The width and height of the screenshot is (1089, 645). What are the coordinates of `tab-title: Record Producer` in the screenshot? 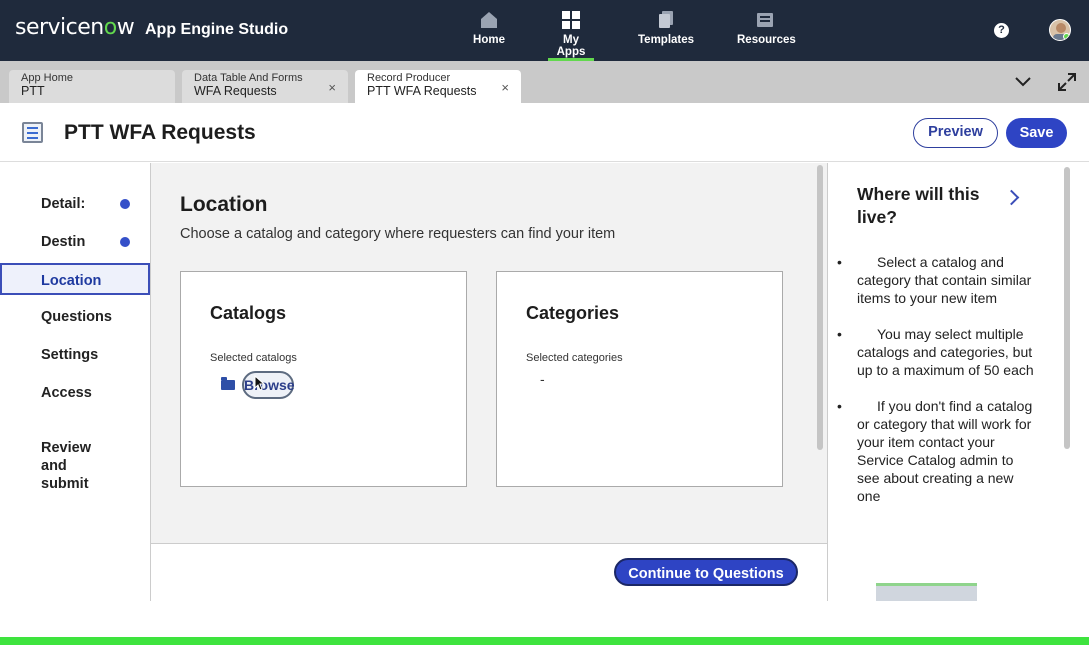 It's located at (409, 78).